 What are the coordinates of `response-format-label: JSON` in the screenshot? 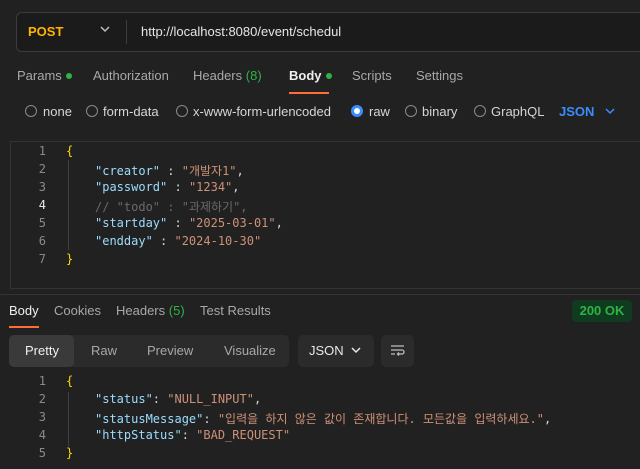 It's located at (326, 350).